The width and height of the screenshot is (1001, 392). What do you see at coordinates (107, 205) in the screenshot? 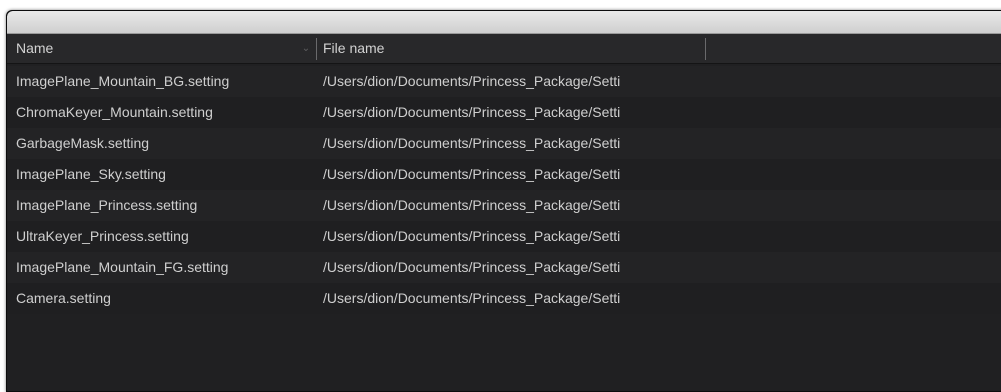
I see `row-name: ImagePlane_Princess.setting` at bounding box center [107, 205].